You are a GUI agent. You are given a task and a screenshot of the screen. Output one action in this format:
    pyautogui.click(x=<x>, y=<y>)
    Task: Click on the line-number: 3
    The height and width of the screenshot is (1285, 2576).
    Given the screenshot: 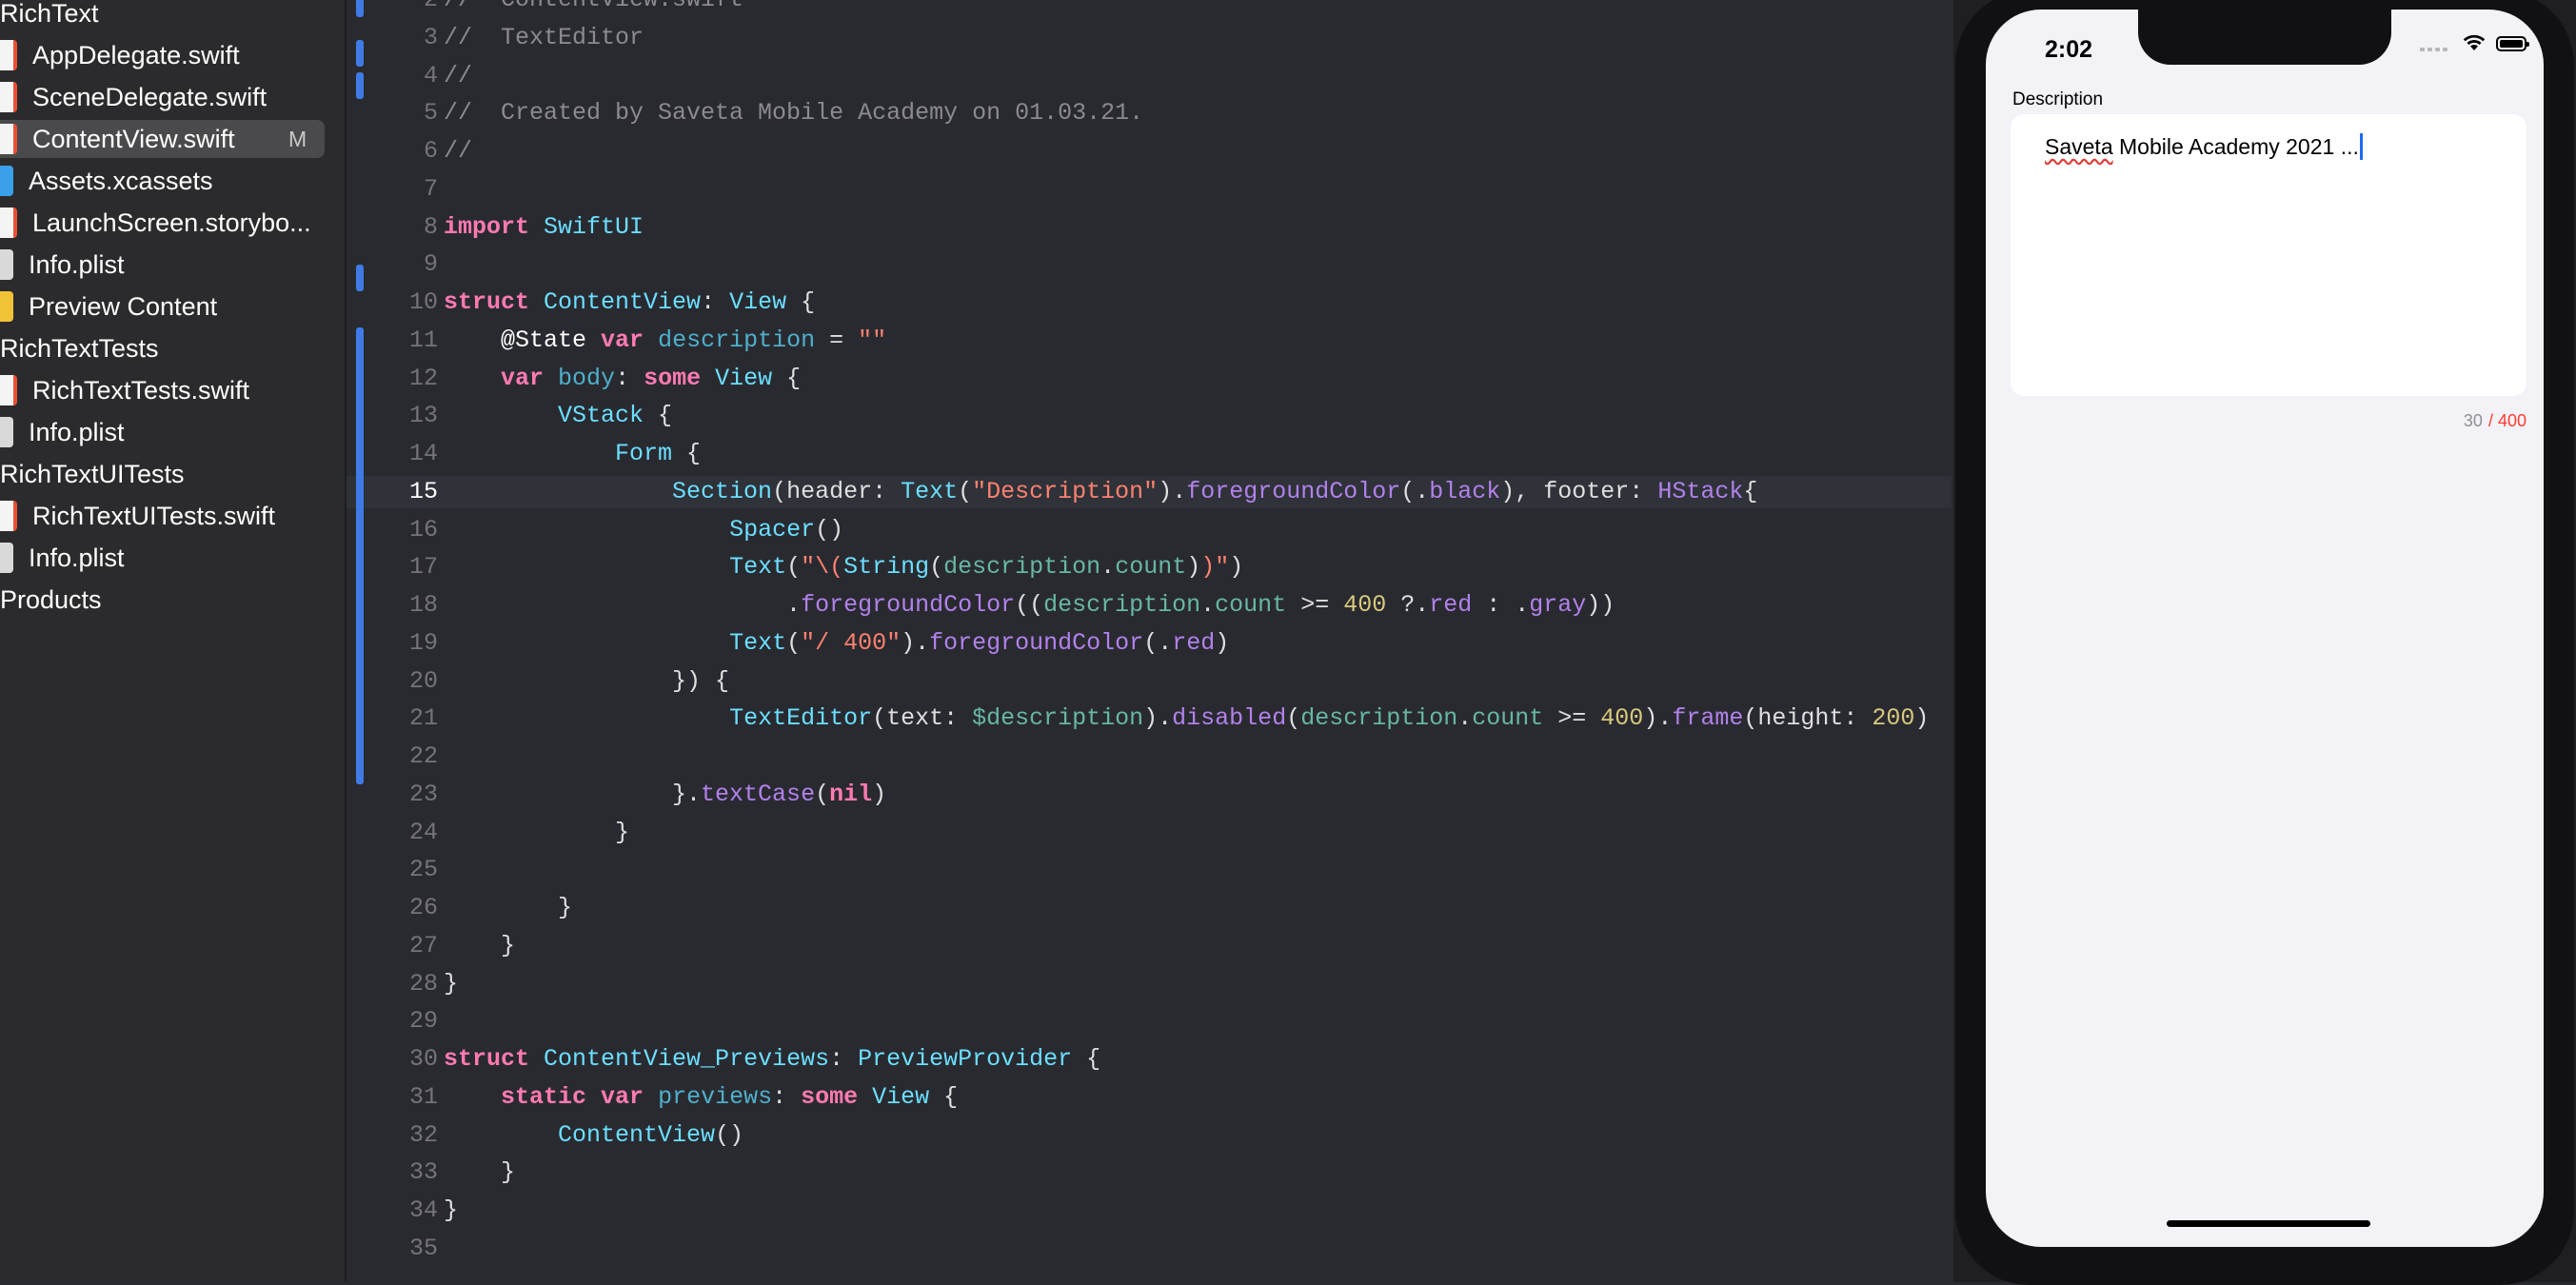 What is the action you would take?
    pyautogui.click(x=431, y=37)
    